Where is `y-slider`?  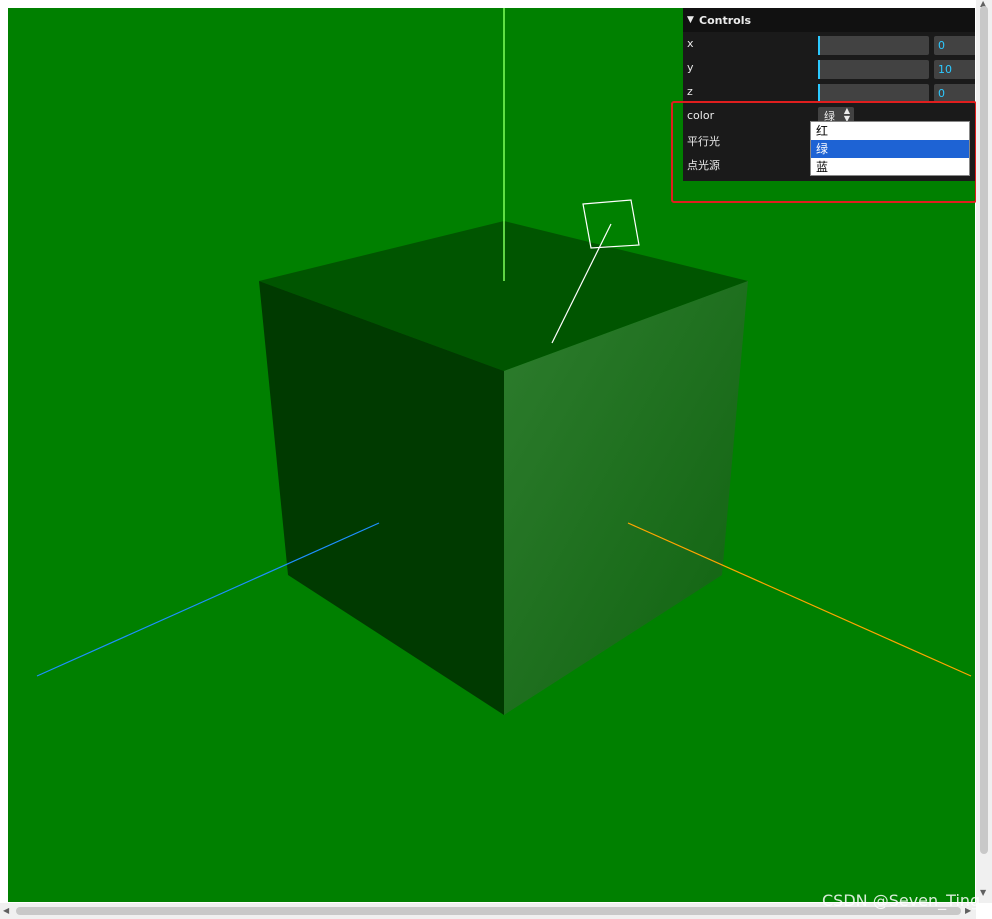 y-slider is located at coordinates (873, 69).